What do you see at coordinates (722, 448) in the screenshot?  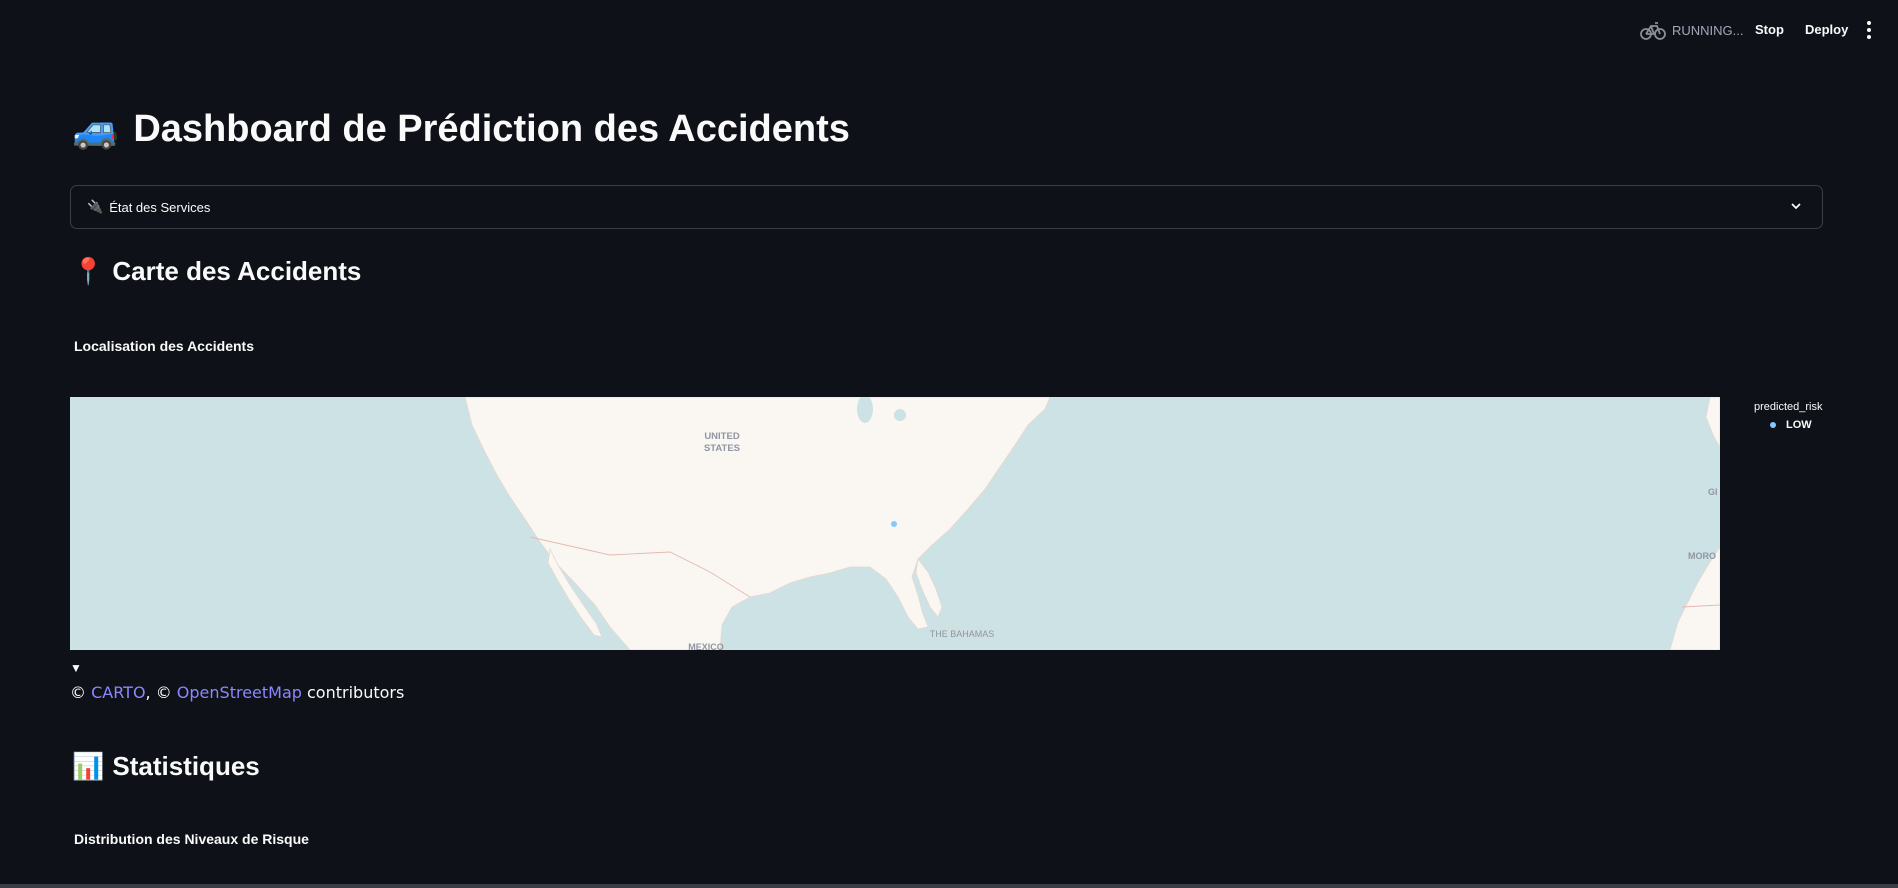 I see `label-us-2: STATES` at bounding box center [722, 448].